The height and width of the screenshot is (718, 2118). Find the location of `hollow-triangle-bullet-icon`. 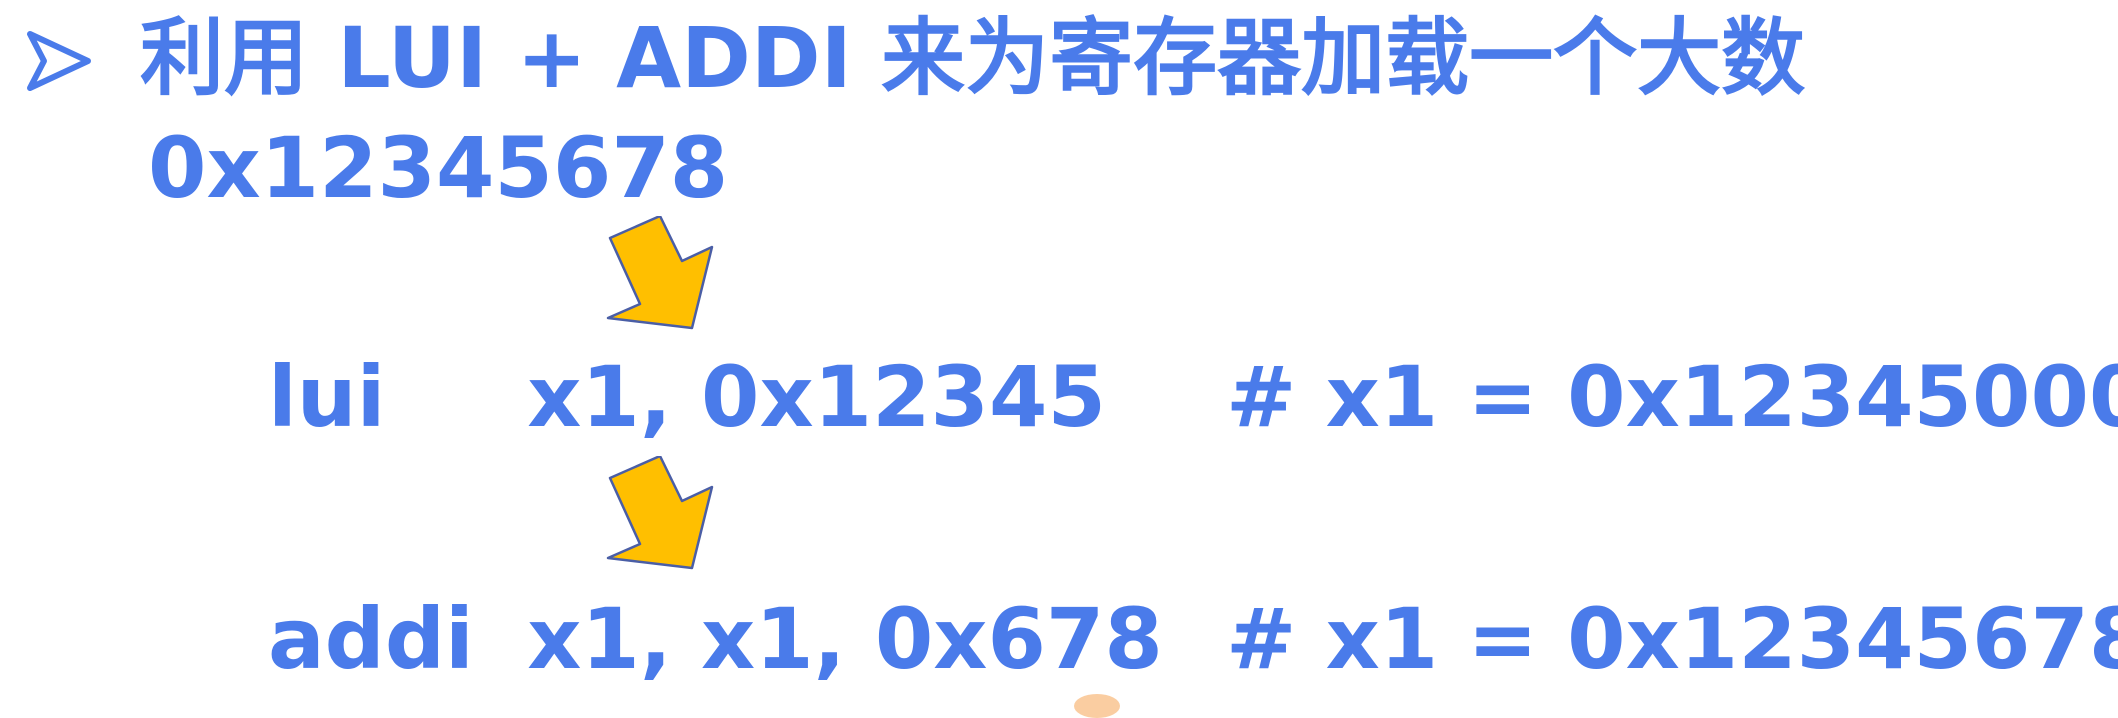

hollow-triangle-bullet-icon is located at coordinates (59, 61).